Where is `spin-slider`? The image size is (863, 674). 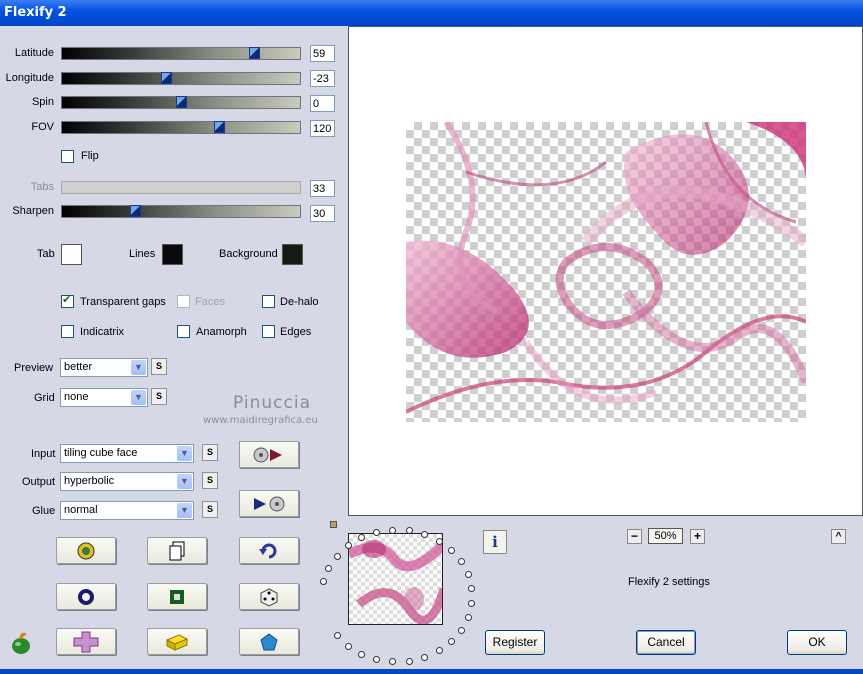 spin-slider is located at coordinates (181, 102).